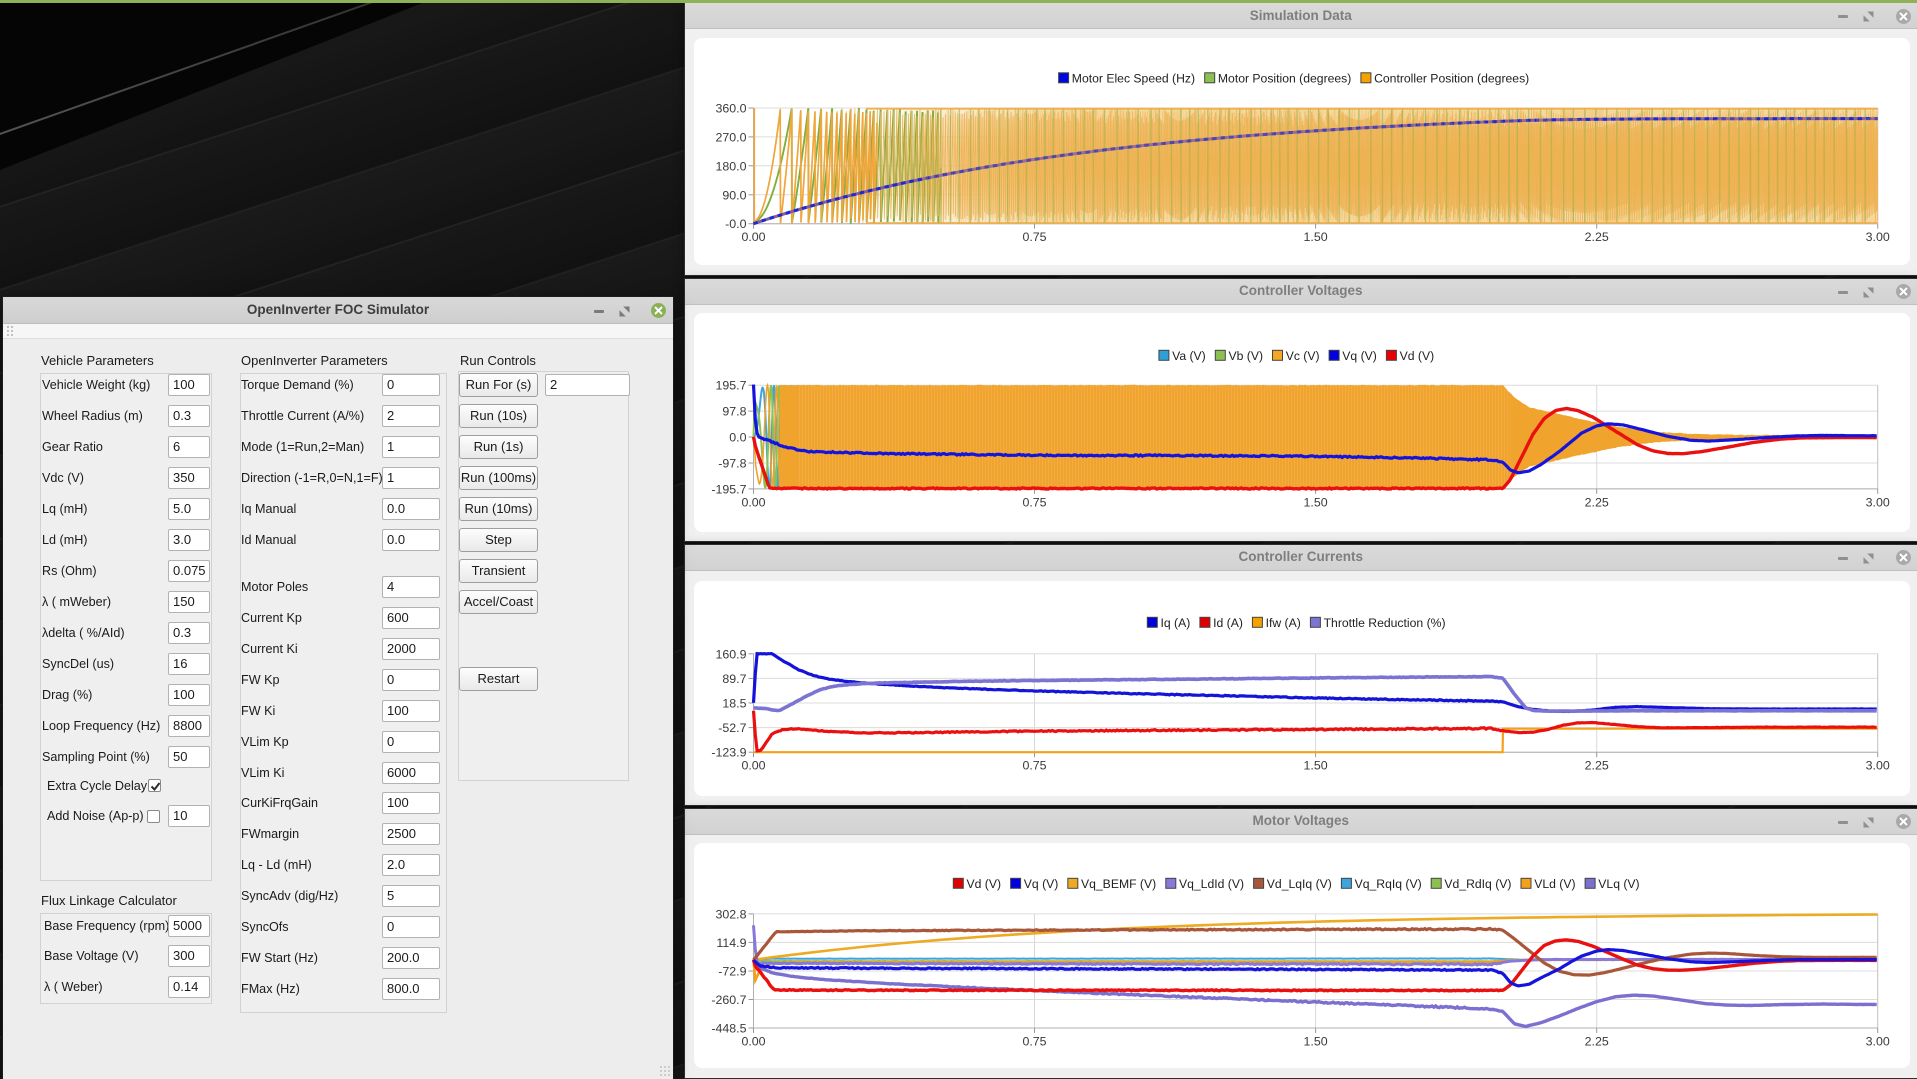  Describe the element at coordinates (737, 438) in the screenshot. I see `svg-text: 0.0` at that location.